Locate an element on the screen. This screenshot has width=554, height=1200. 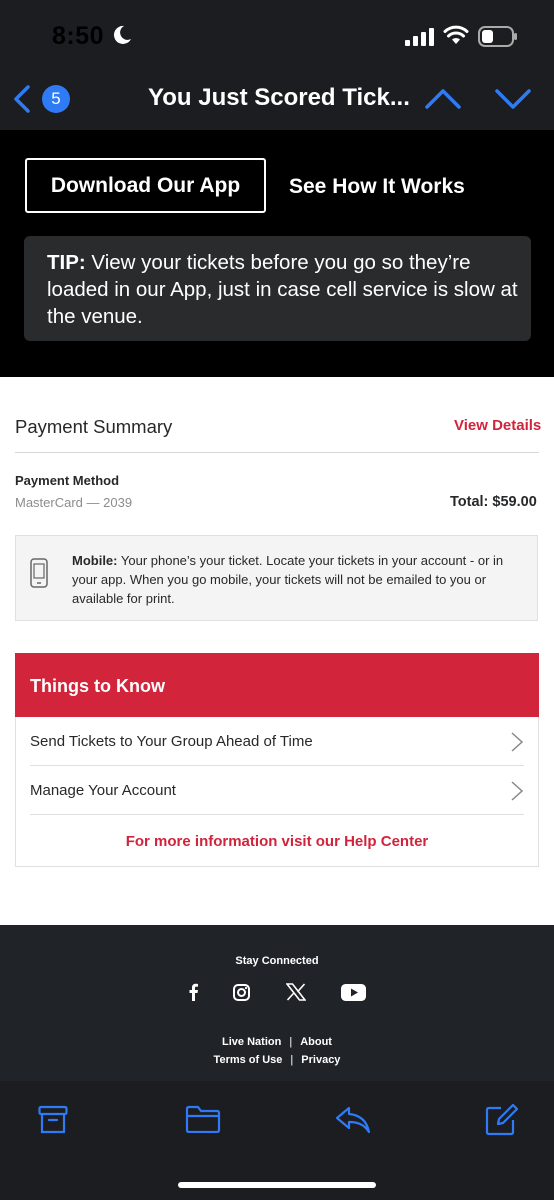
list-item-send-tickets: Send Tickets to Your Group Ahead of Time is located at coordinates (277, 748).